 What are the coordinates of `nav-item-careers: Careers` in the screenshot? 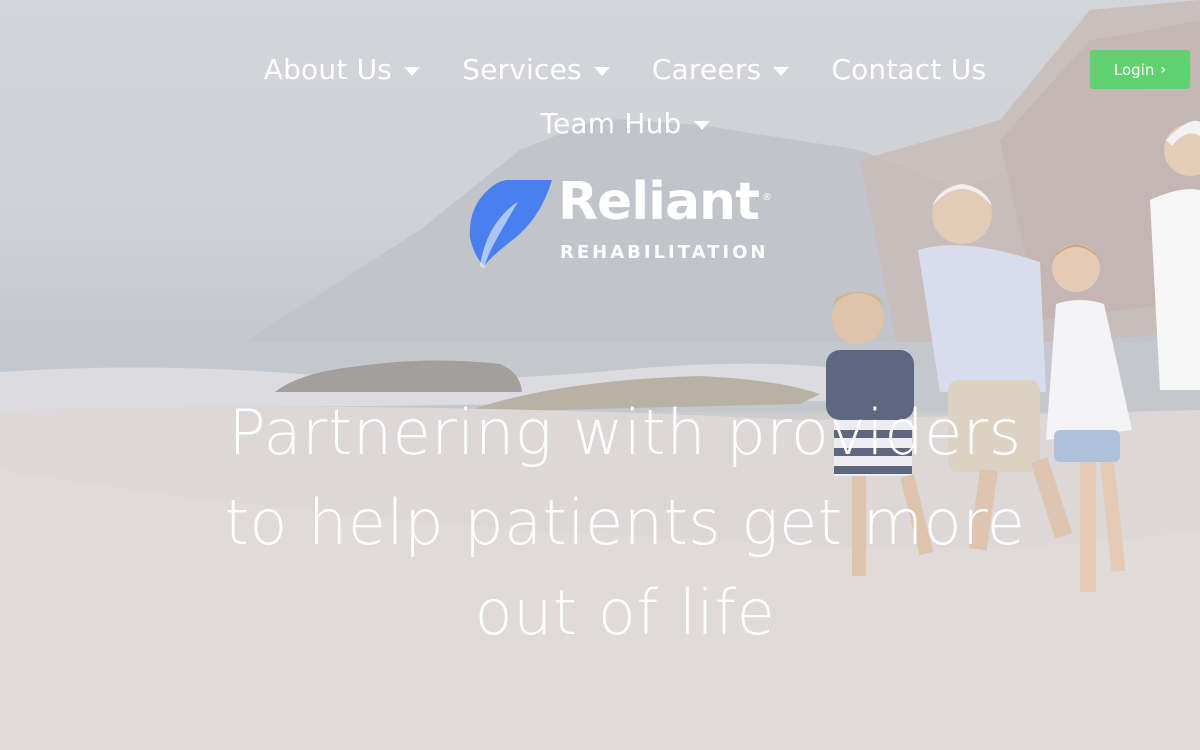 It's located at (721, 70).